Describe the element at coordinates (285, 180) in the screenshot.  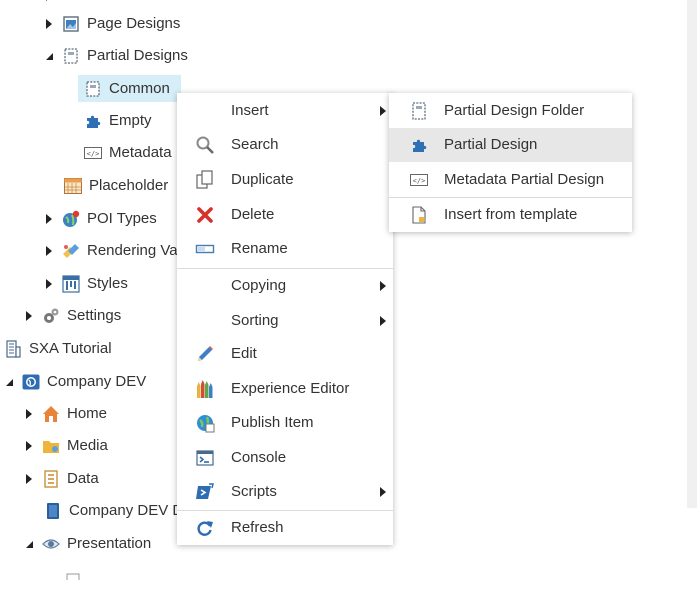
I see `menu-item-duplicate: Duplicate` at that location.